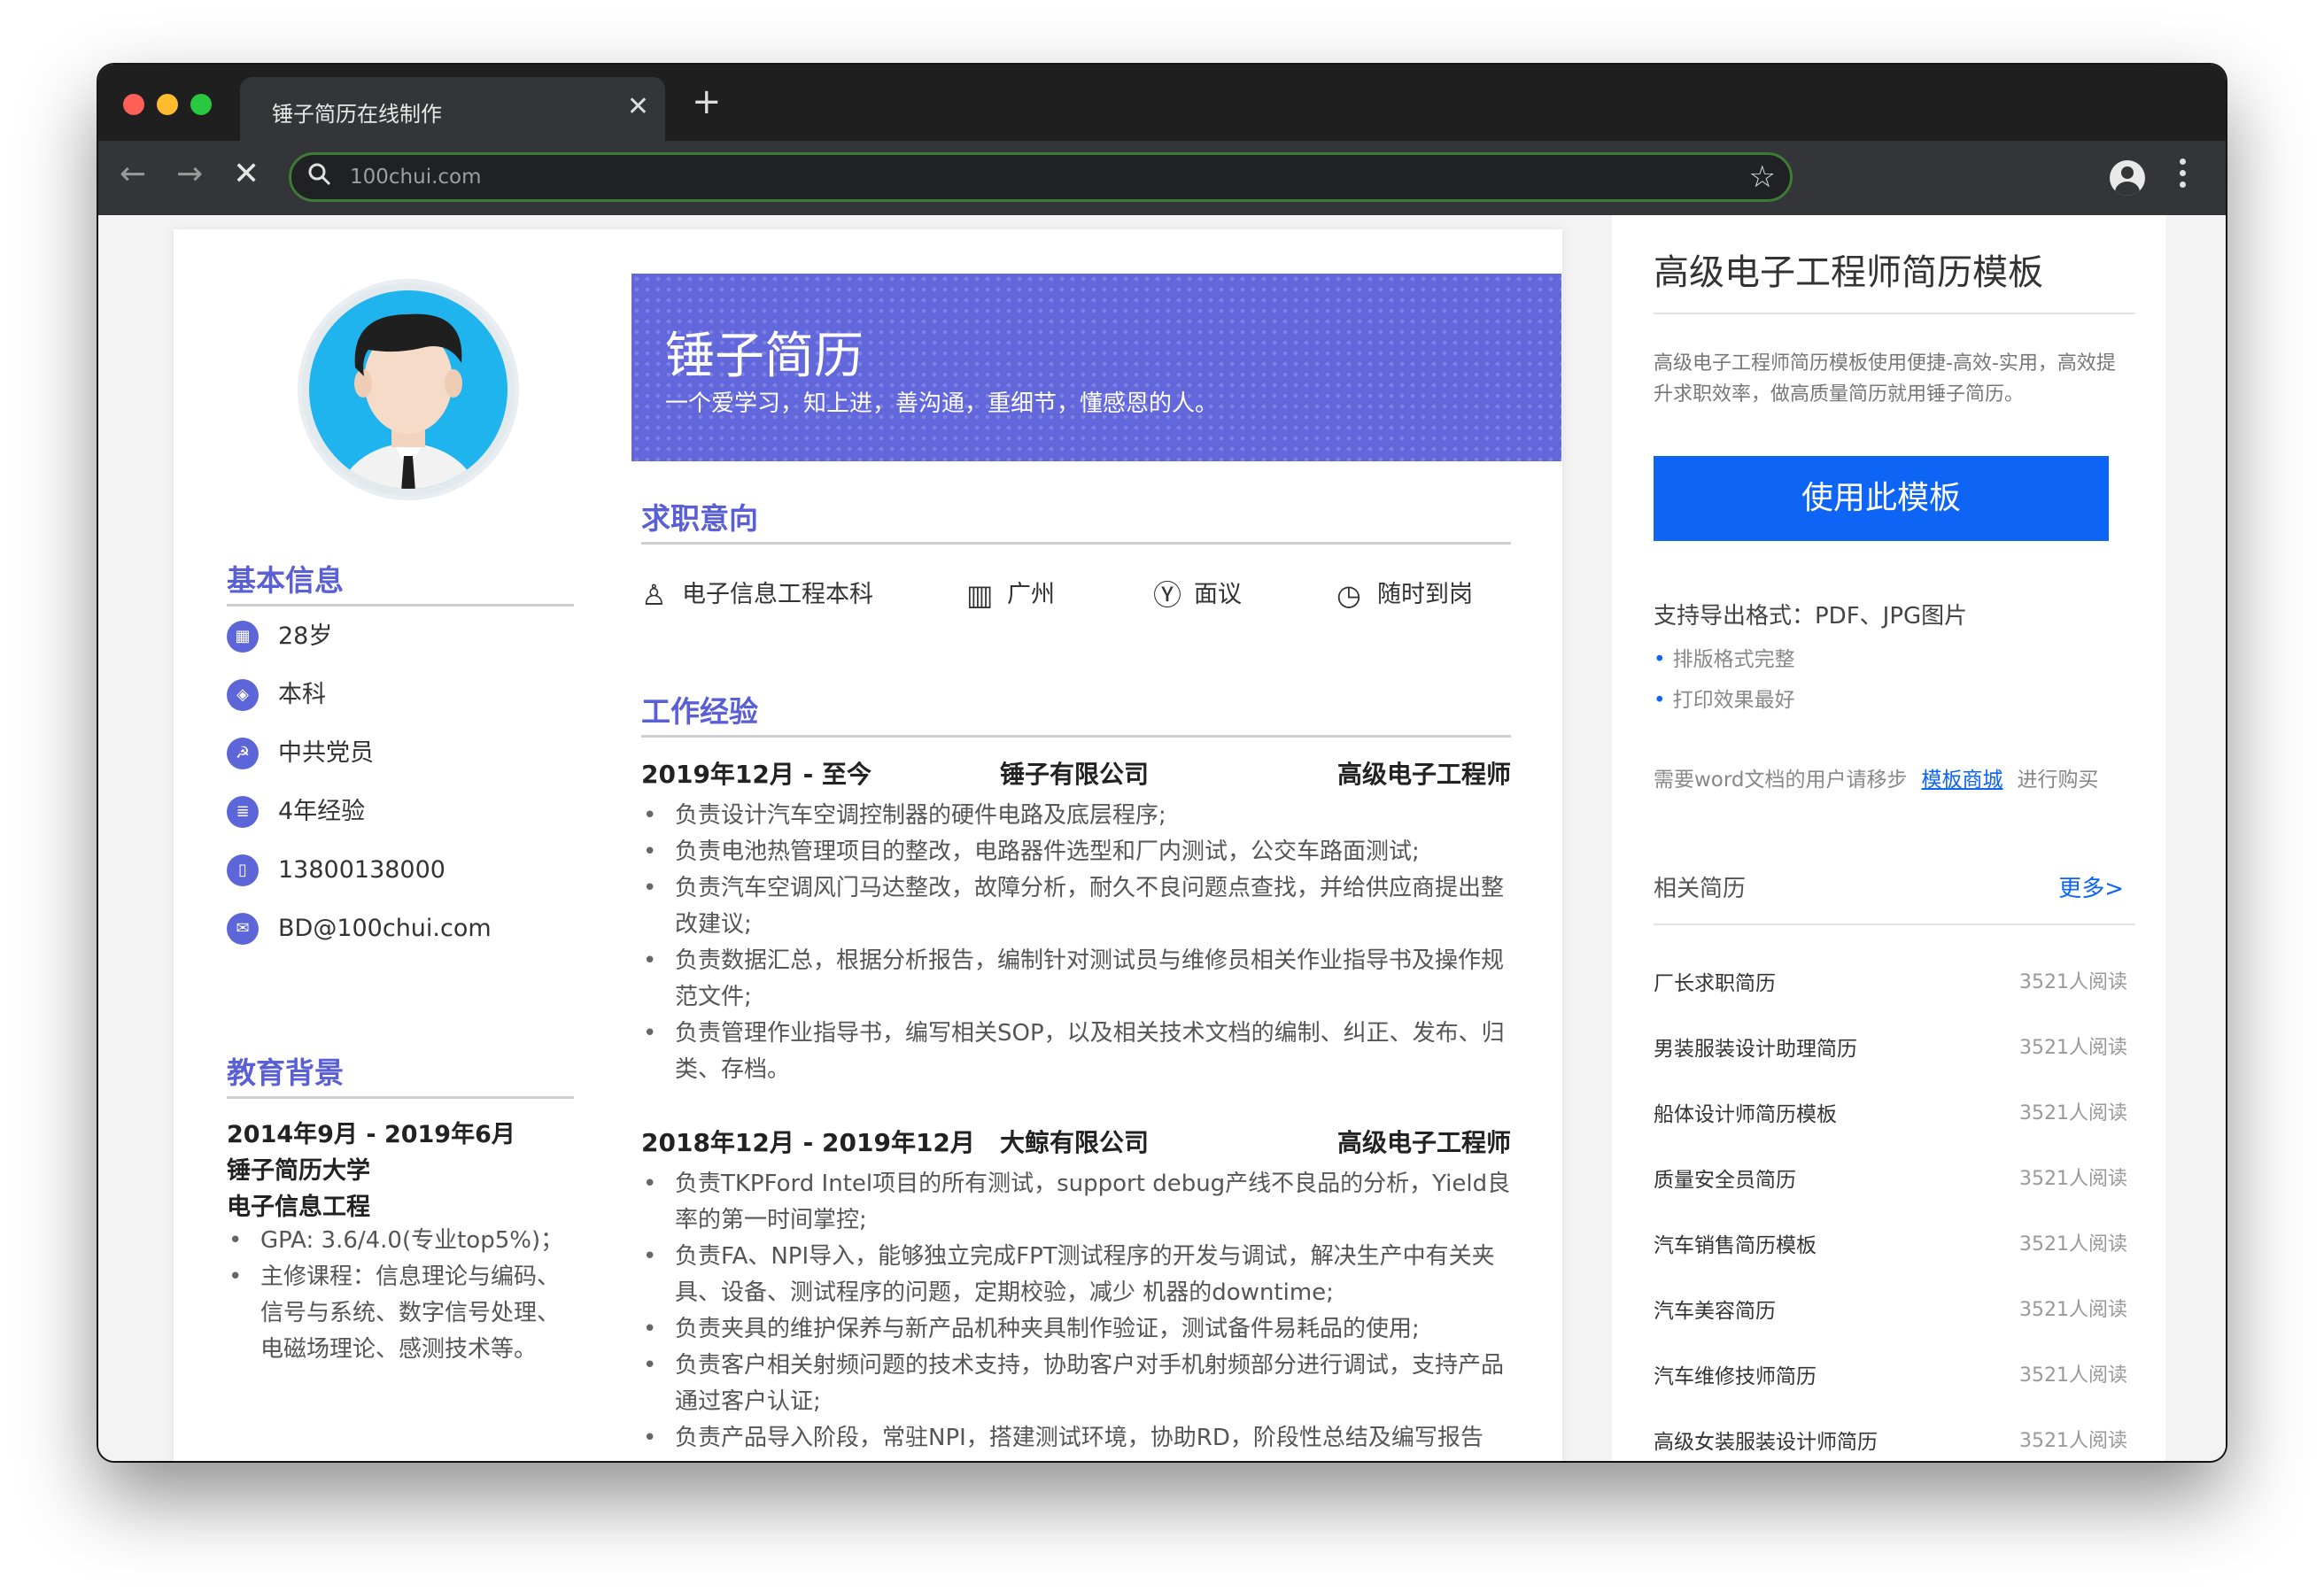 The width and height of the screenshot is (2324, 1592). Describe the element at coordinates (1890, 1245) in the screenshot. I see `related-resume-item: 汽车销售简历模板 3521人阅读` at that location.